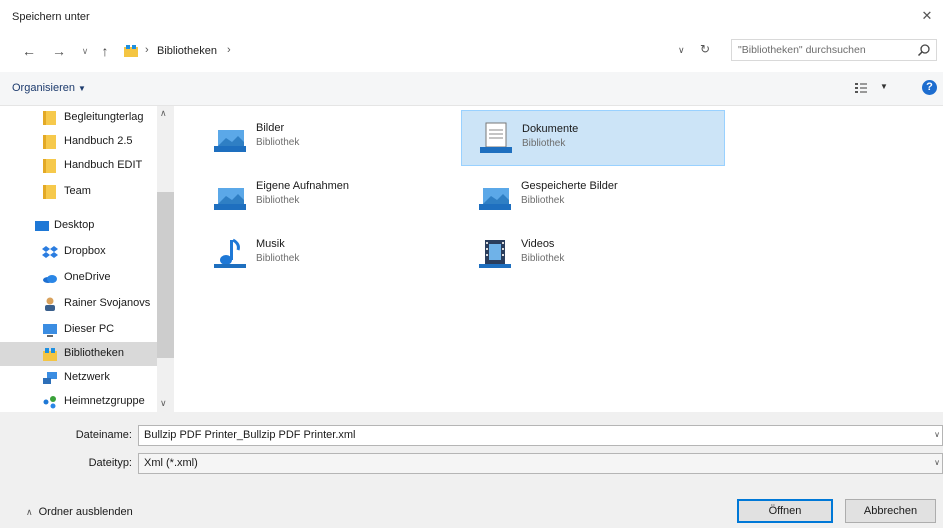 Image resolution: width=943 pixels, height=528 pixels. What do you see at coordinates (42, 226) in the screenshot?
I see `desktop-icon` at bounding box center [42, 226].